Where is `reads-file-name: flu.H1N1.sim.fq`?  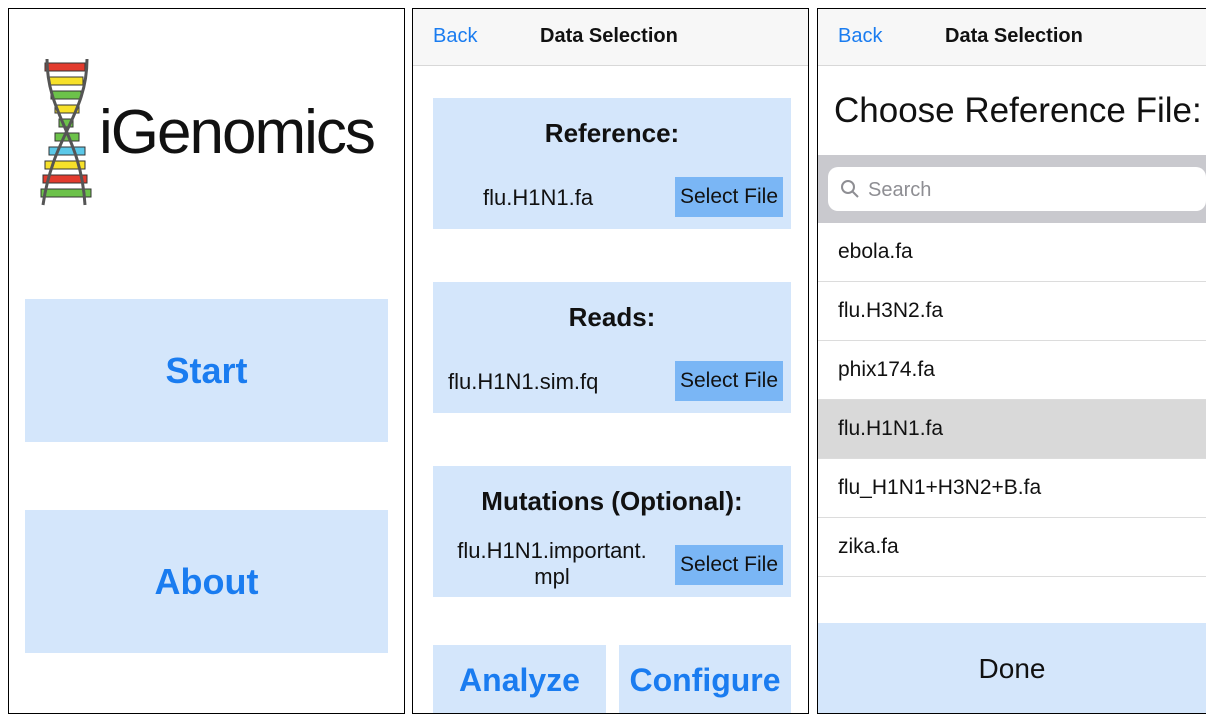 reads-file-name: flu.H1N1.sim.fq is located at coordinates (523, 381).